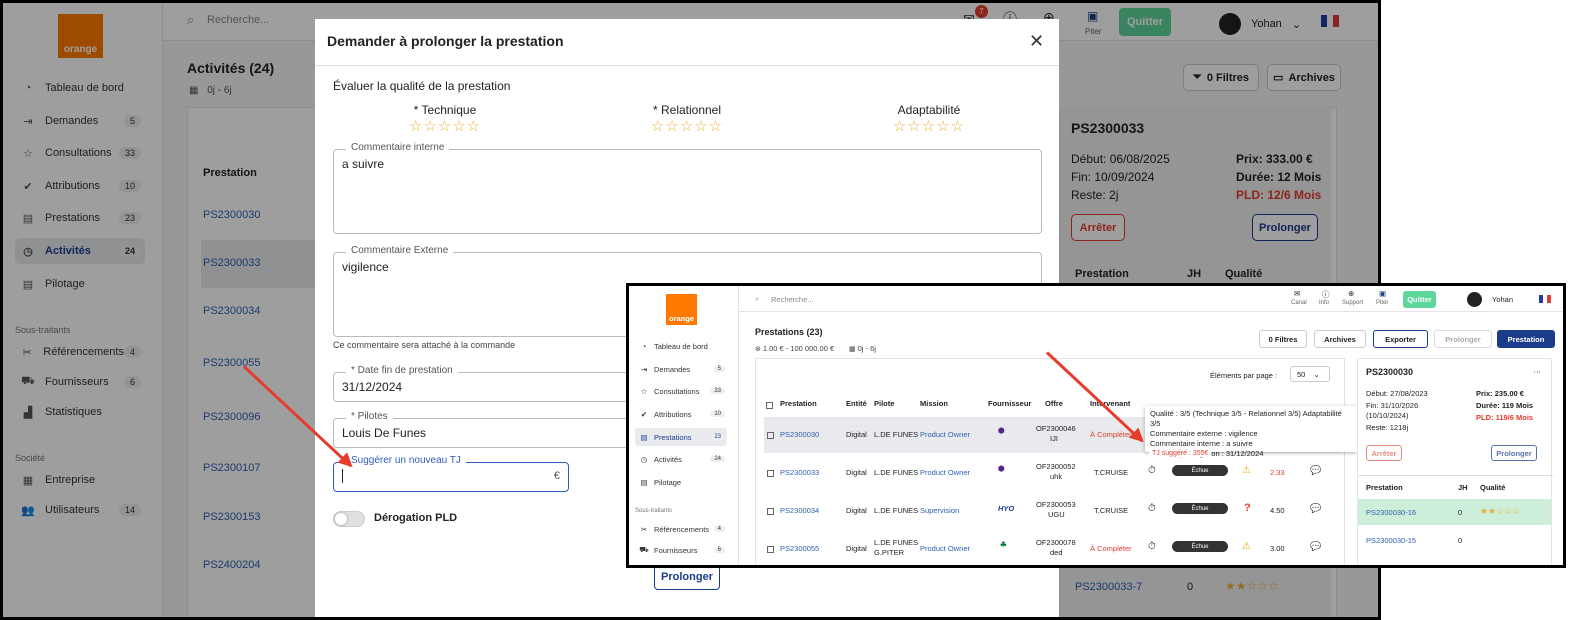 This screenshot has width=1588, height=620. Describe the element at coordinates (445, 126) in the screenshot. I see `technique-stars: ☆☆☆☆☆` at that location.